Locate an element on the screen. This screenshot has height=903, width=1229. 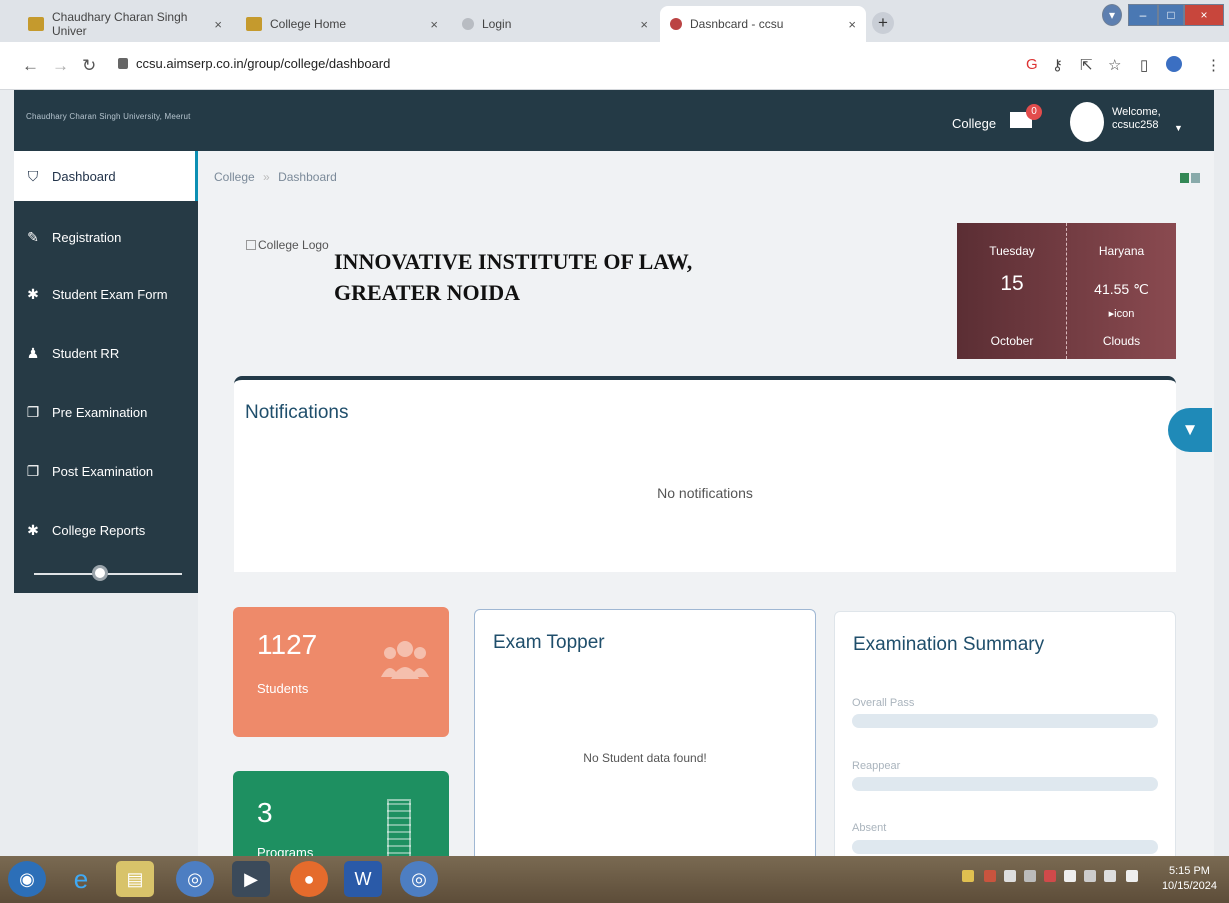
forward-icon: → is located at coordinates (60, 66).